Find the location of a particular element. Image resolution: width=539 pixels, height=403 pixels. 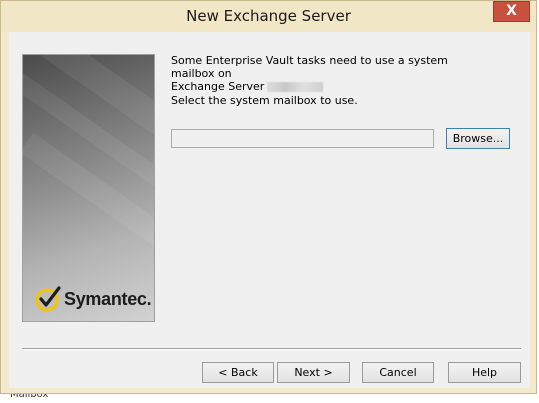

title-bar: New Exchange Server X is located at coordinates (268, 16).